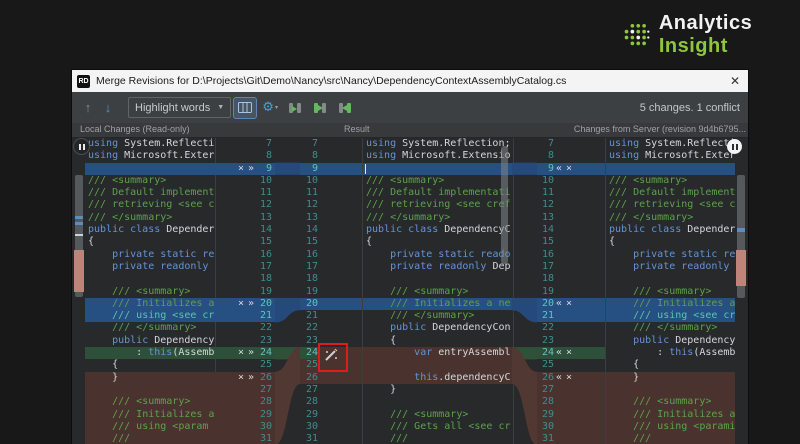  I want to click on line-number: 26, so click(311, 377).